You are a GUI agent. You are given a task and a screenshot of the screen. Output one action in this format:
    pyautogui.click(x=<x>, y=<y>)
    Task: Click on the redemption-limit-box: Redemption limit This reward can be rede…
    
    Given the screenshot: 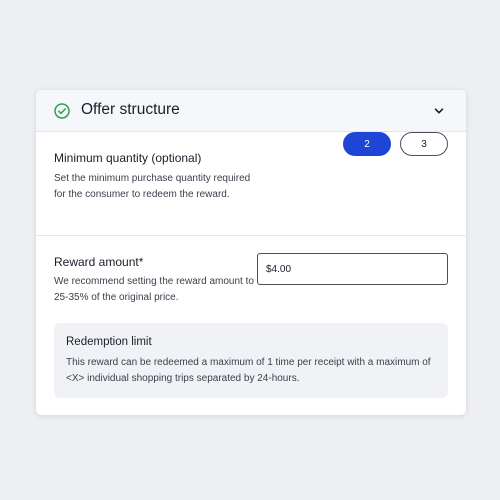 What is the action you would take?
    pyautogui.click(x=251, y=360)
    